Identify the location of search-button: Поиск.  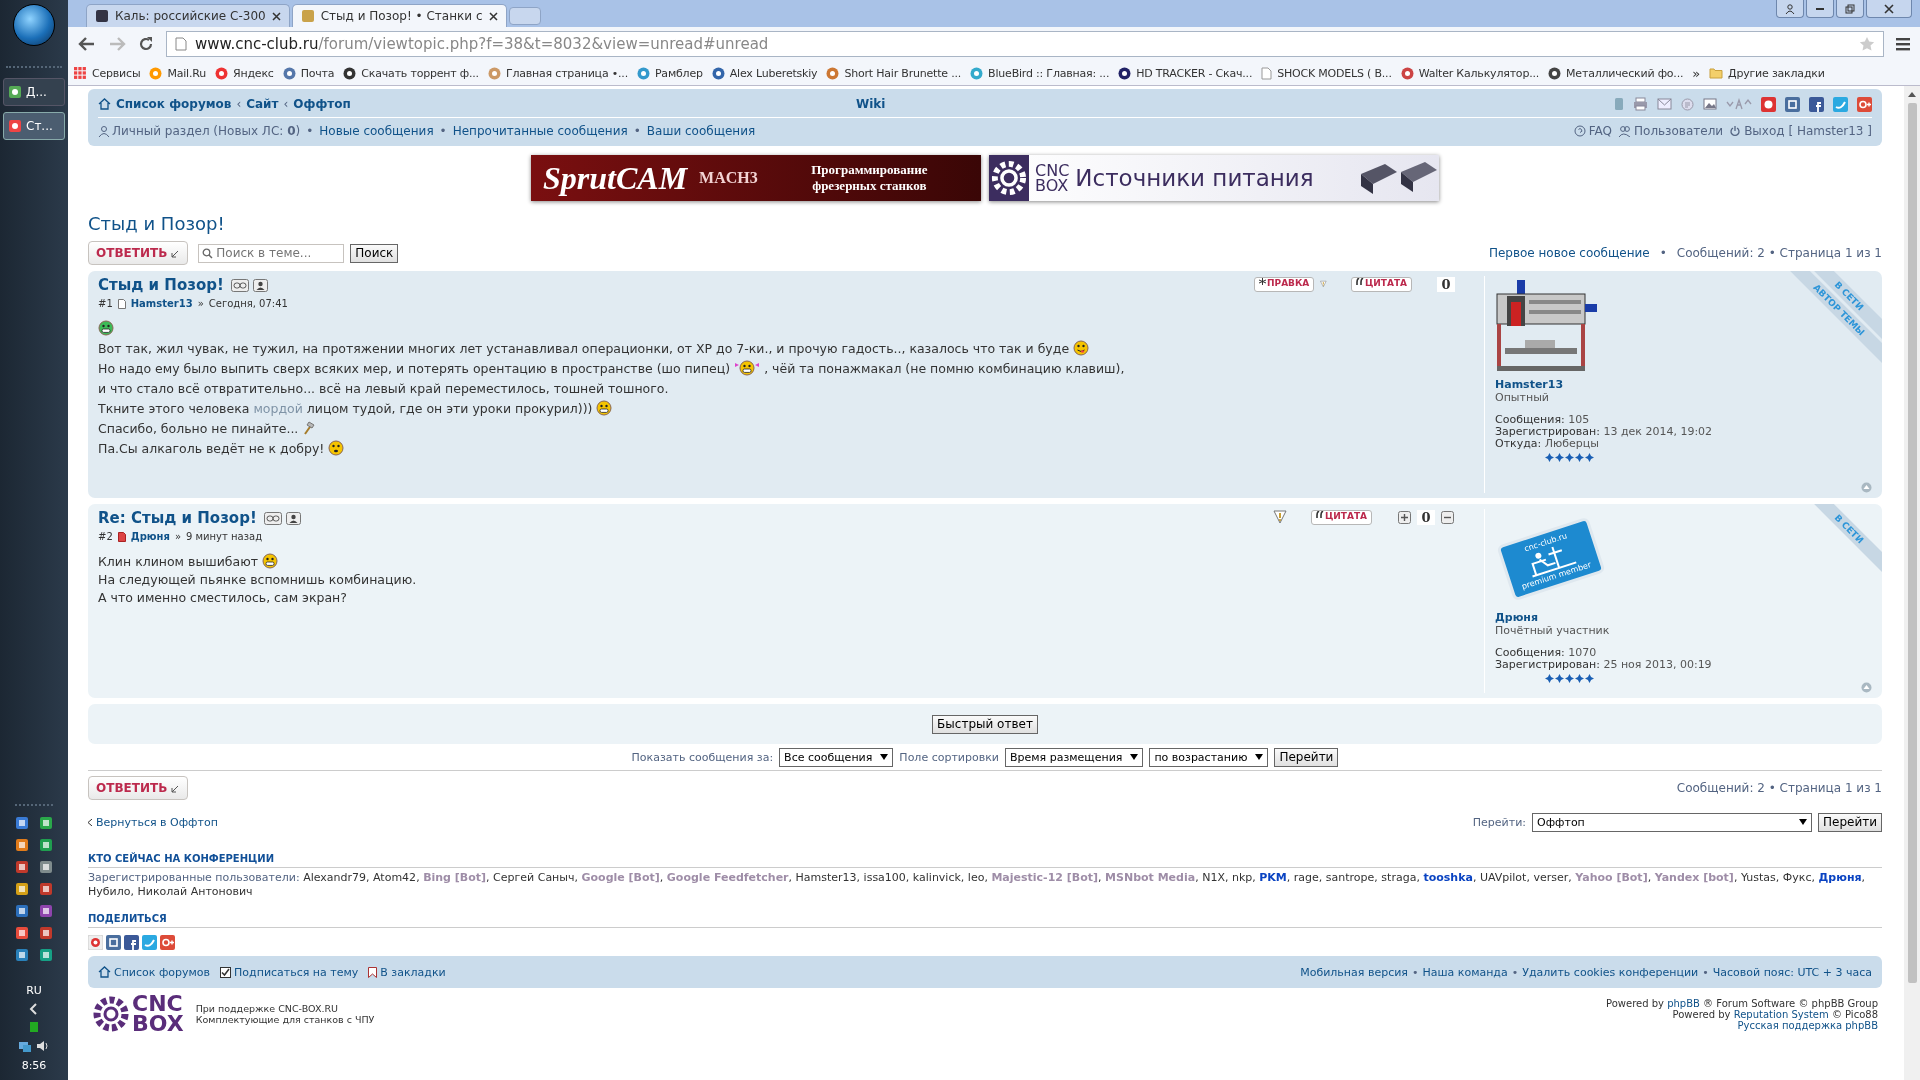
(374, 253).